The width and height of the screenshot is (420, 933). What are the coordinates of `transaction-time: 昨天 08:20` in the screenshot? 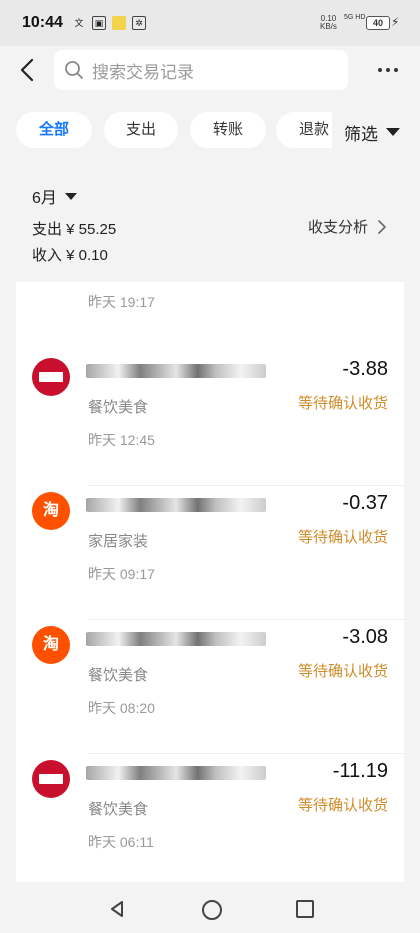 It's located at (121, 708).